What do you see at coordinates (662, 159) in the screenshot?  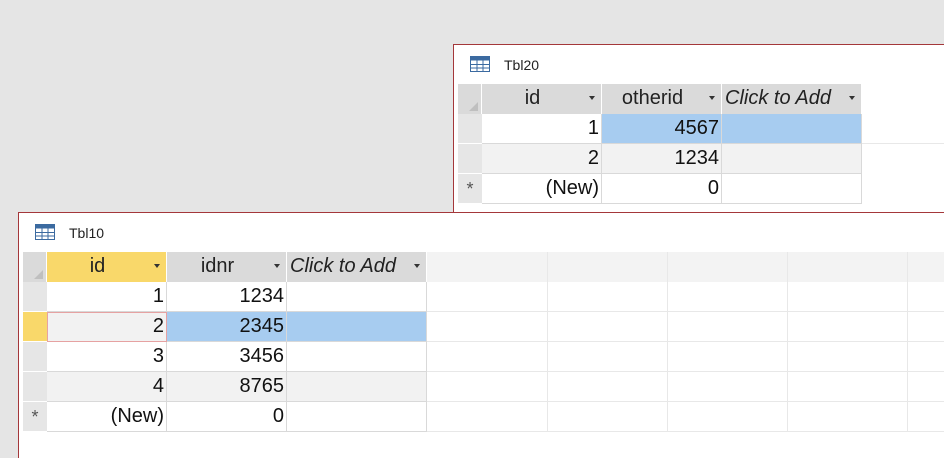 I see `cell-otherid: 1234` at bounding box center [662, 159].